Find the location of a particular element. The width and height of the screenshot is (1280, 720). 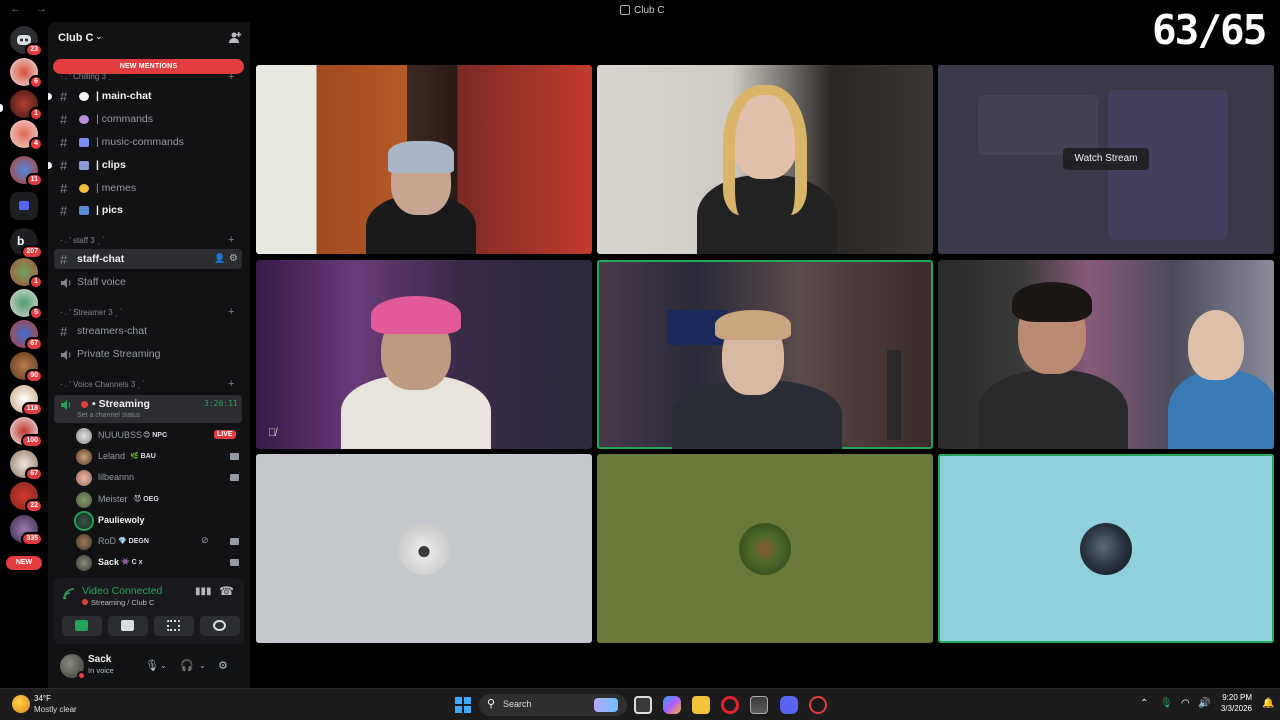

signal-strength-icon is located at coordinates (69, 595).